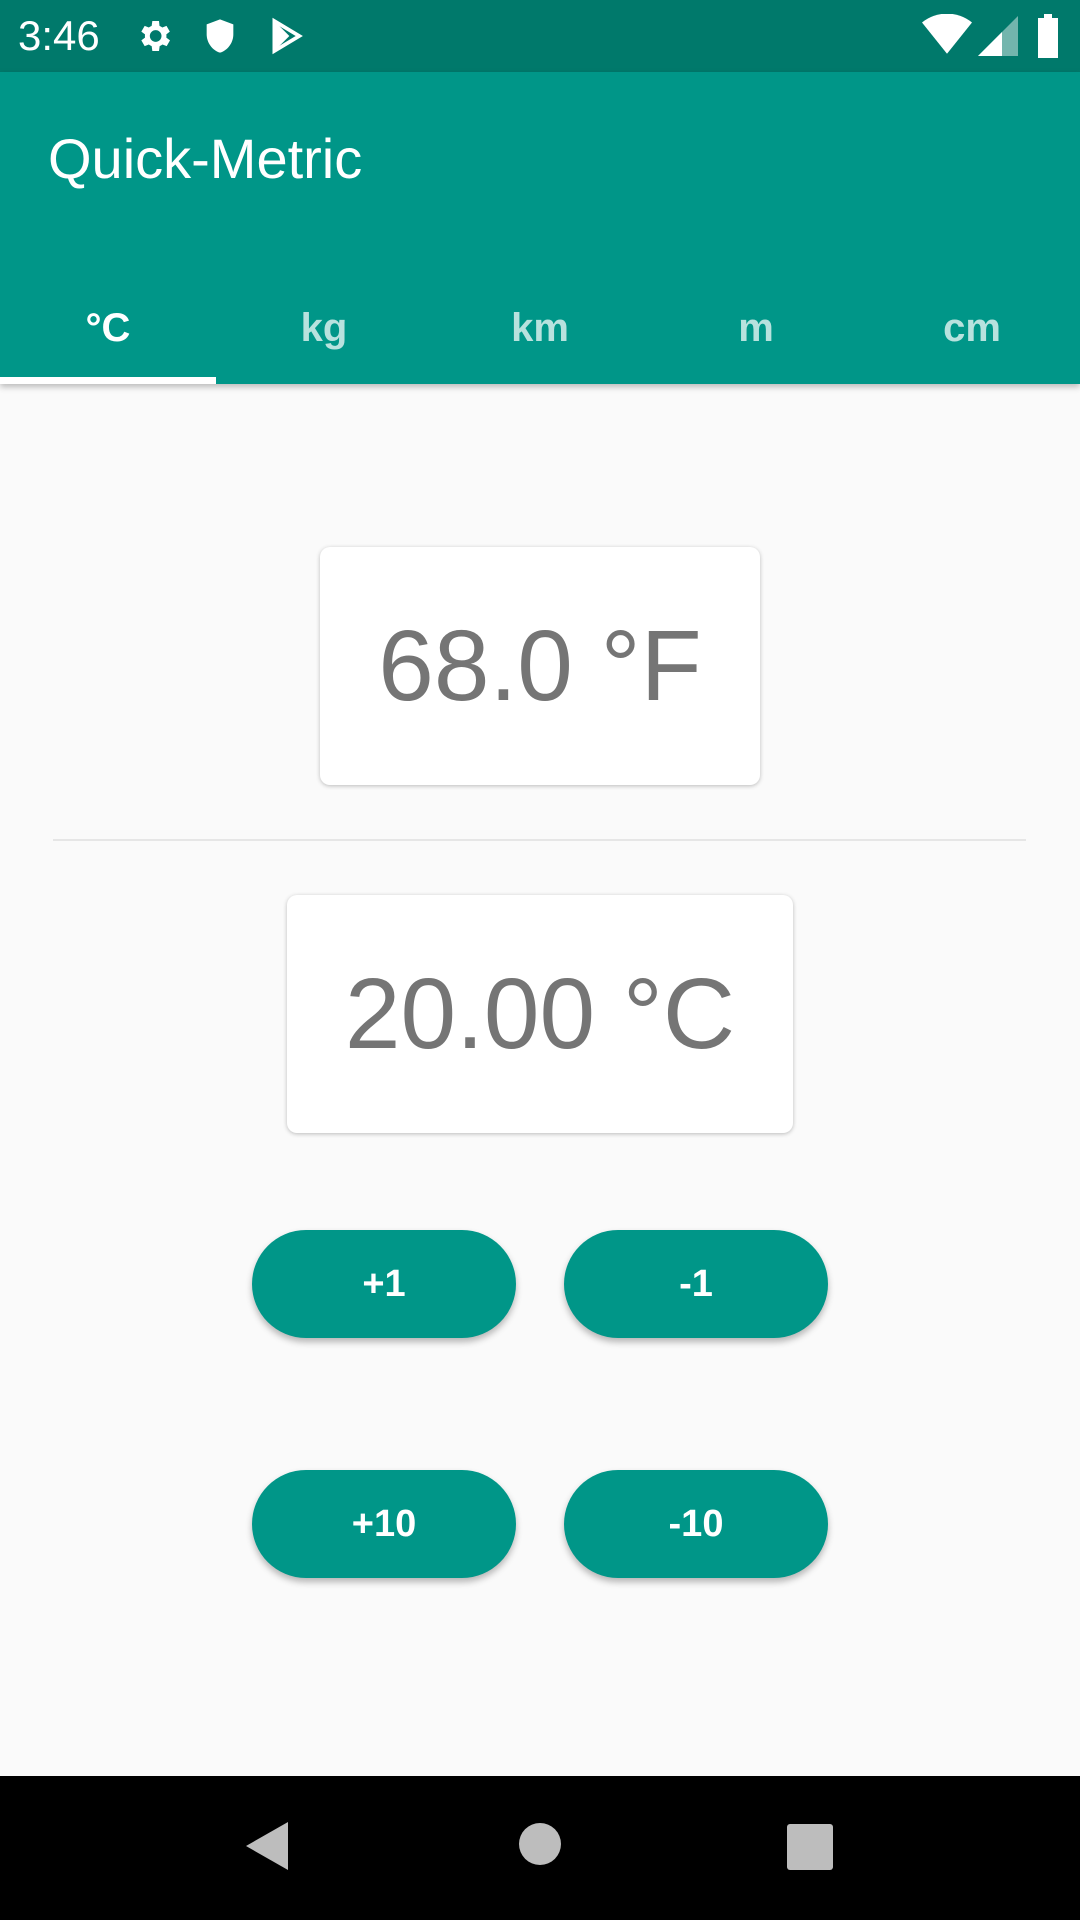  Describe the element at coordinates (324, 328) in the screenshot. I see `tab-kg: kg` at that location.